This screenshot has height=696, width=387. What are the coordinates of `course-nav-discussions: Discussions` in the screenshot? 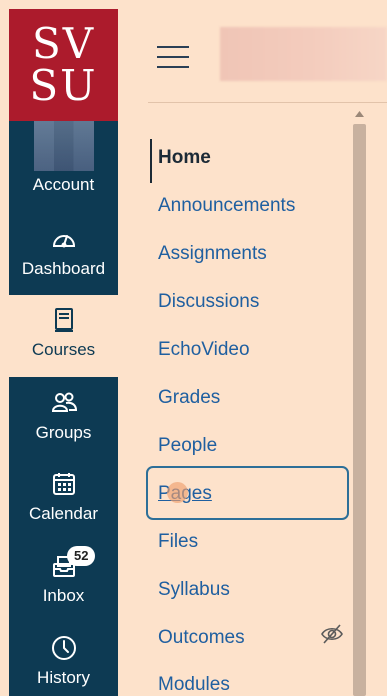 It's located at (208, 302).